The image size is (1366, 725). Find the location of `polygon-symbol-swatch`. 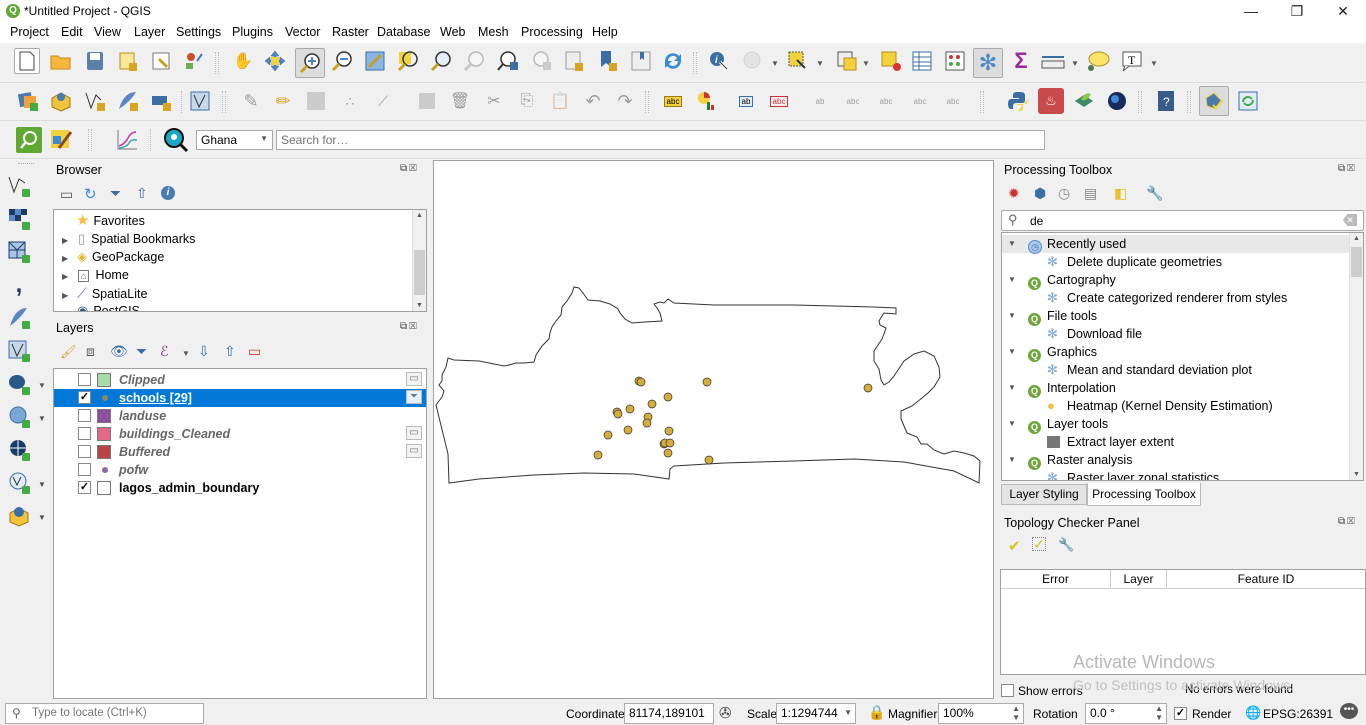

polygon-symbol-swatch is located at coordinates (104, 416).